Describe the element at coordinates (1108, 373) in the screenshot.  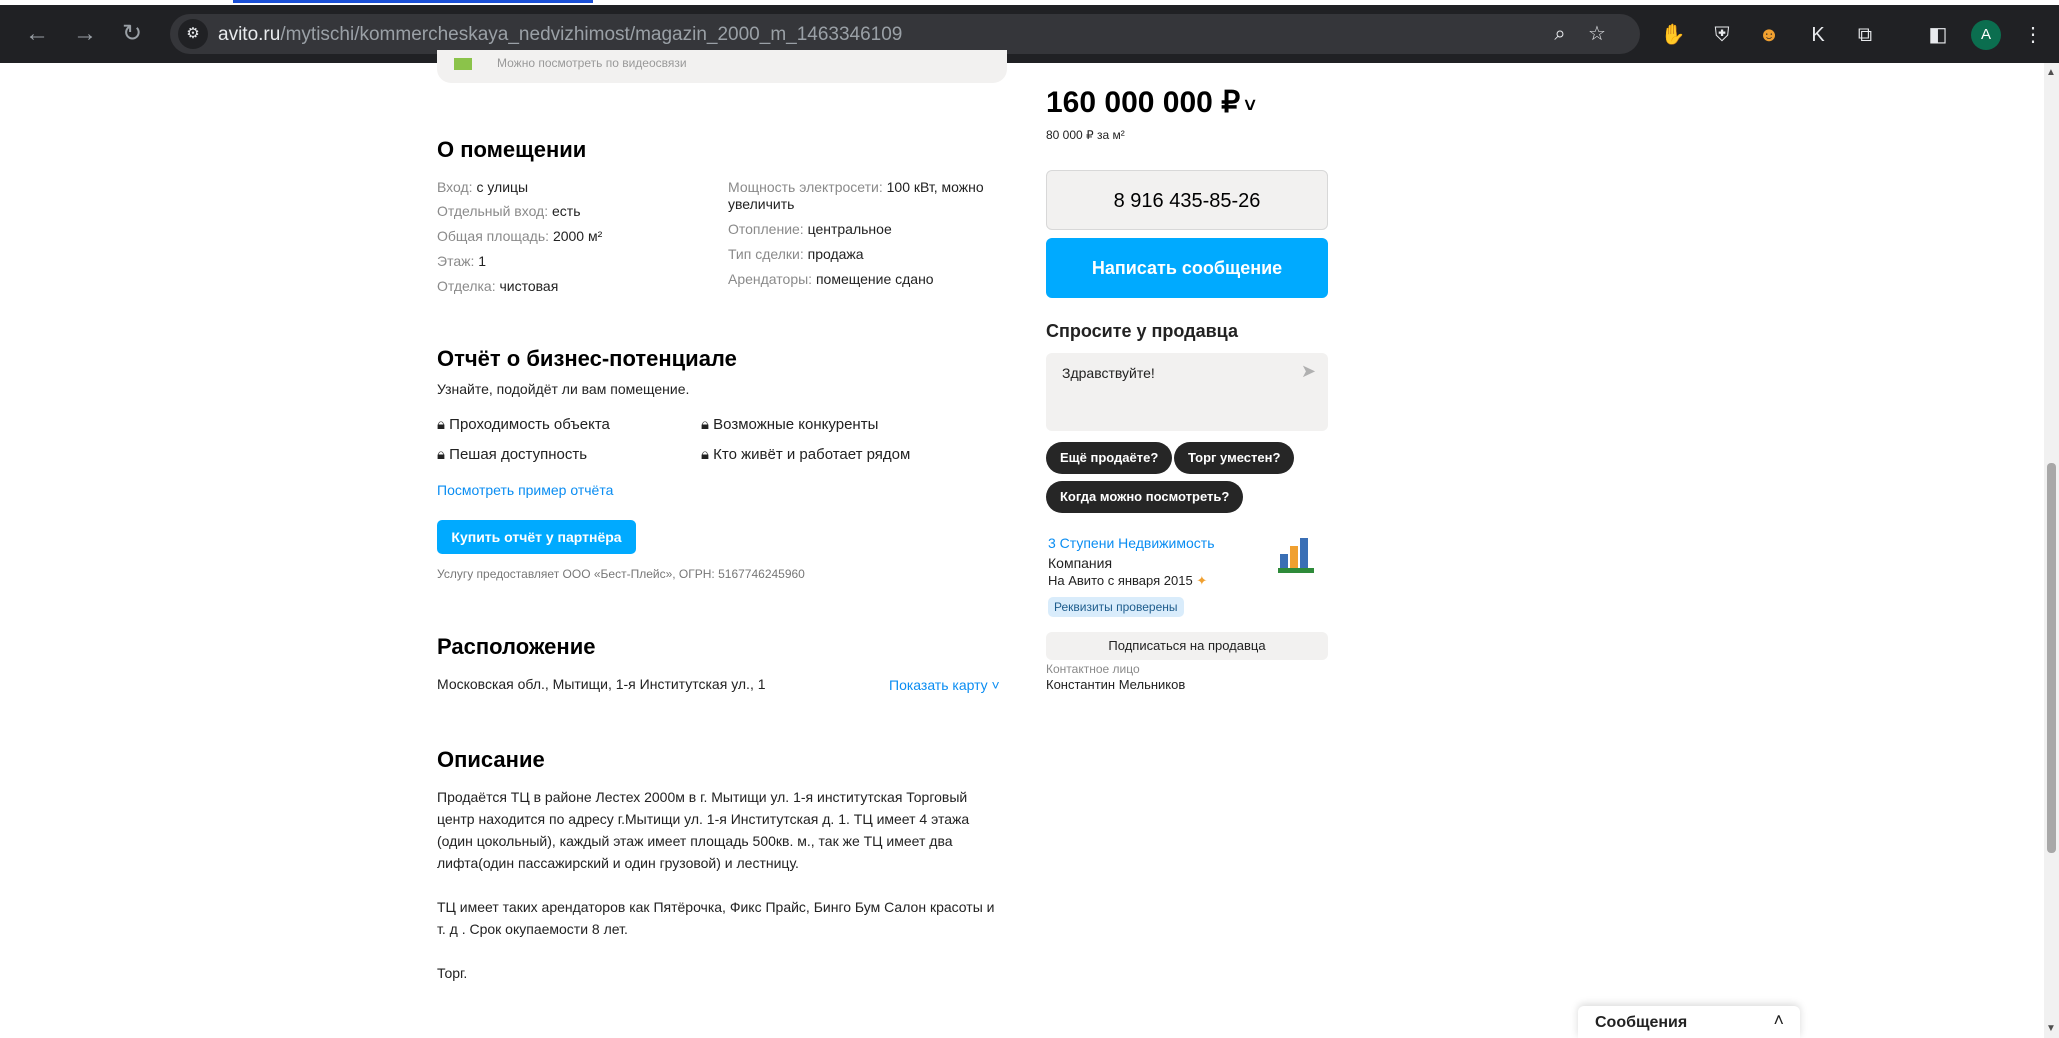
I see `ask-message-text: Здравствуйте!` at that location.